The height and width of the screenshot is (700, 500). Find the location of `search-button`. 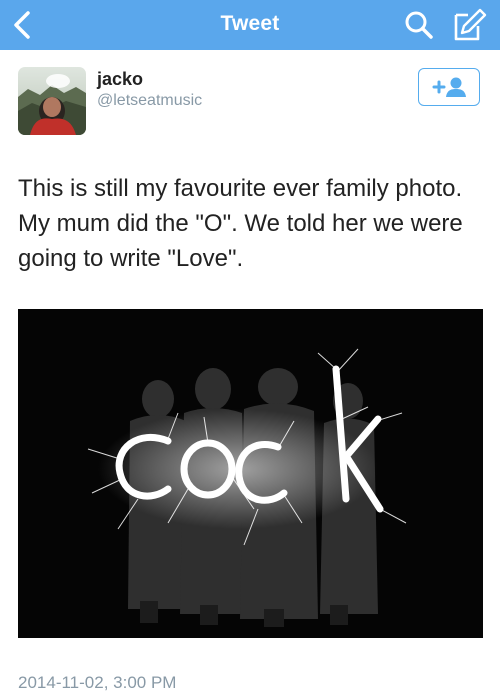

search-button is located at coordinates (420, 25).